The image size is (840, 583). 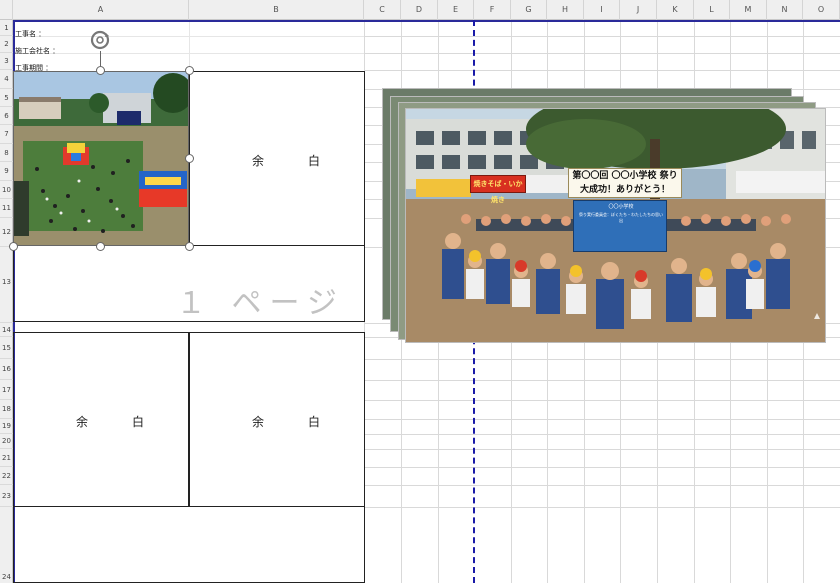 What do you see at coordinates (6, 44) in the screenshot?
I see `row-header-2: 2` at bounding box center [6, 44].